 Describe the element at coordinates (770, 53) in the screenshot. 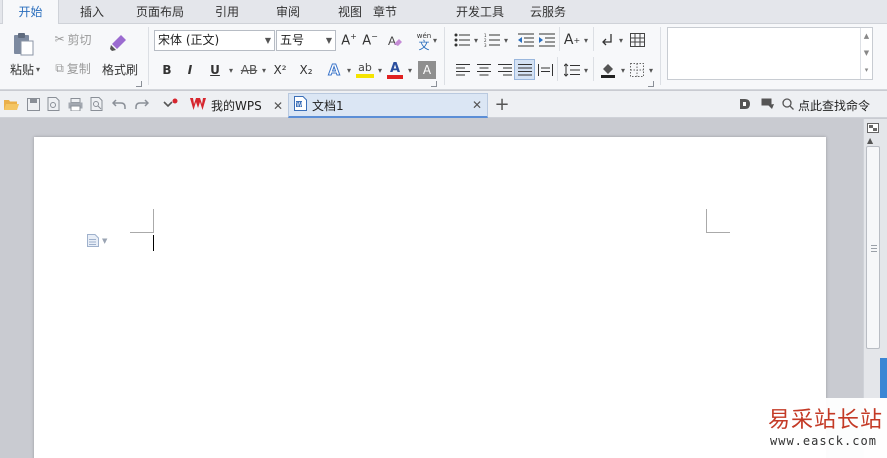

I see `styles-gallery: ▲ ▼ ▾` at that location.